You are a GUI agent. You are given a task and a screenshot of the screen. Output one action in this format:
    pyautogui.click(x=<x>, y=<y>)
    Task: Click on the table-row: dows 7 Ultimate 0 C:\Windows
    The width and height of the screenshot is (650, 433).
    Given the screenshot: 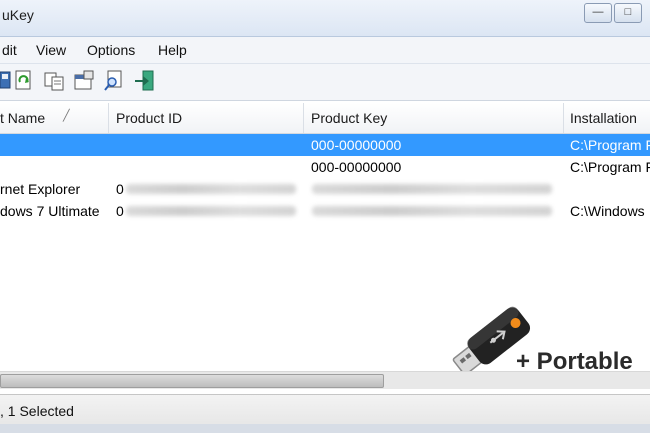 What is the action you would take?
    pyautogui.click(x=325, y=211)
    